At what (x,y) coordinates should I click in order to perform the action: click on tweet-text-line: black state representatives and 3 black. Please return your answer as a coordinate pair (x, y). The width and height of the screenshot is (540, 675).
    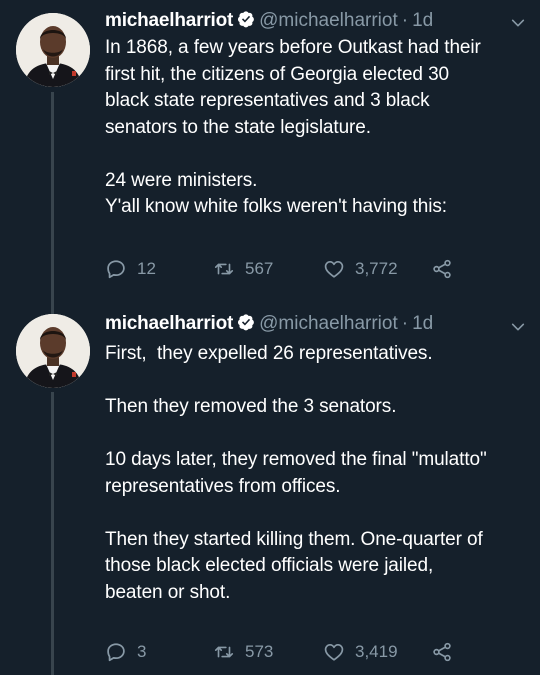
    Looking at the image, I should click on (267, 100).